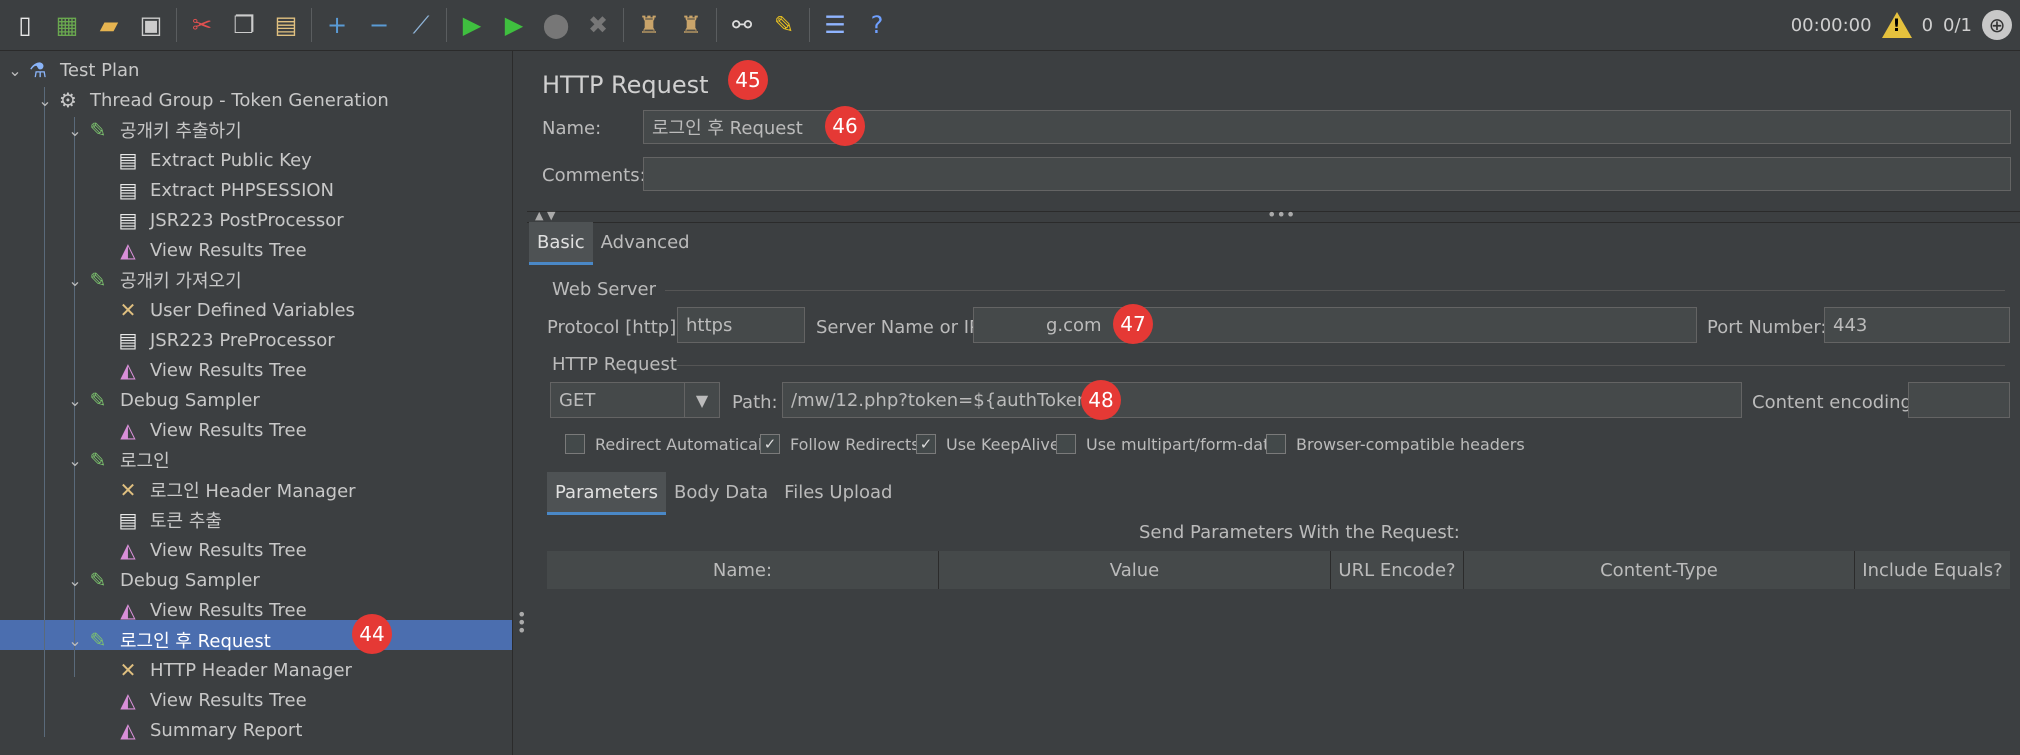 This screenshot has height=755, width=2020. I want to click on send-parameters-label: Send Parameters With the Request:, so click(1299, 532).